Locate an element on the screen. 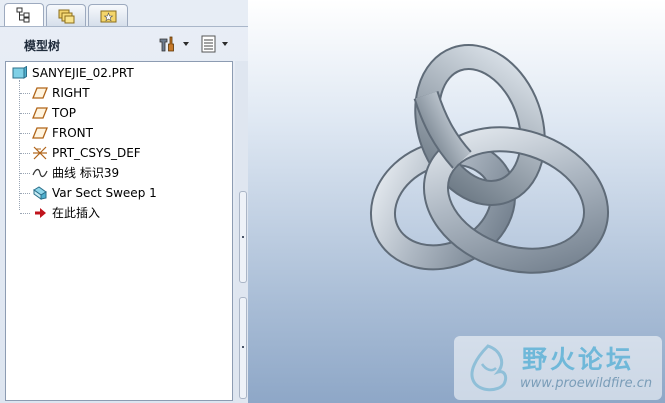 The width and height of the screenshot is (665, 403). tree-item-label: 曲线 标识39 is located at coordinates (86, 173).